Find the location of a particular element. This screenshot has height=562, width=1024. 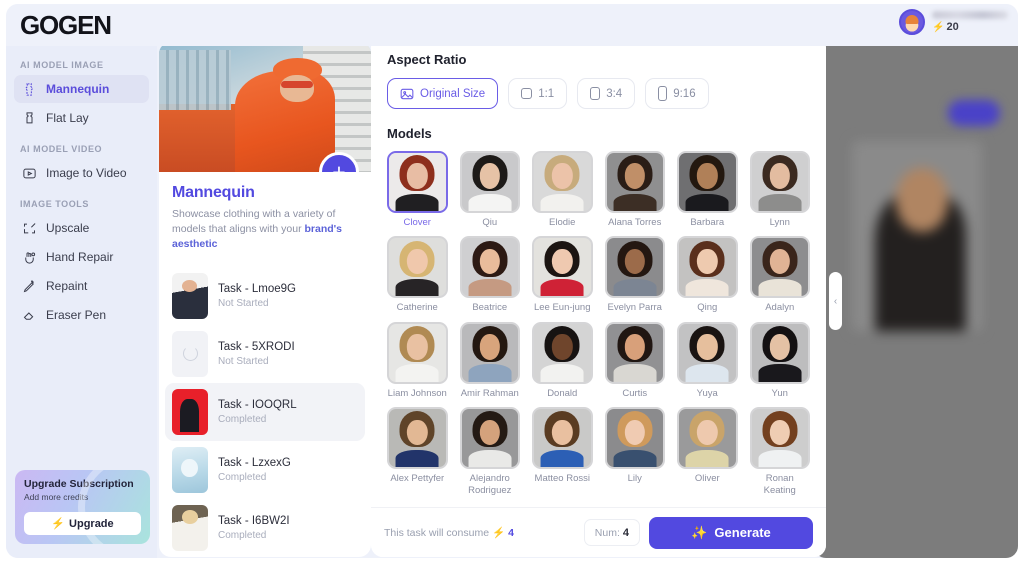

model-name: Matteo Rossi is located at coordinates (562, 479).